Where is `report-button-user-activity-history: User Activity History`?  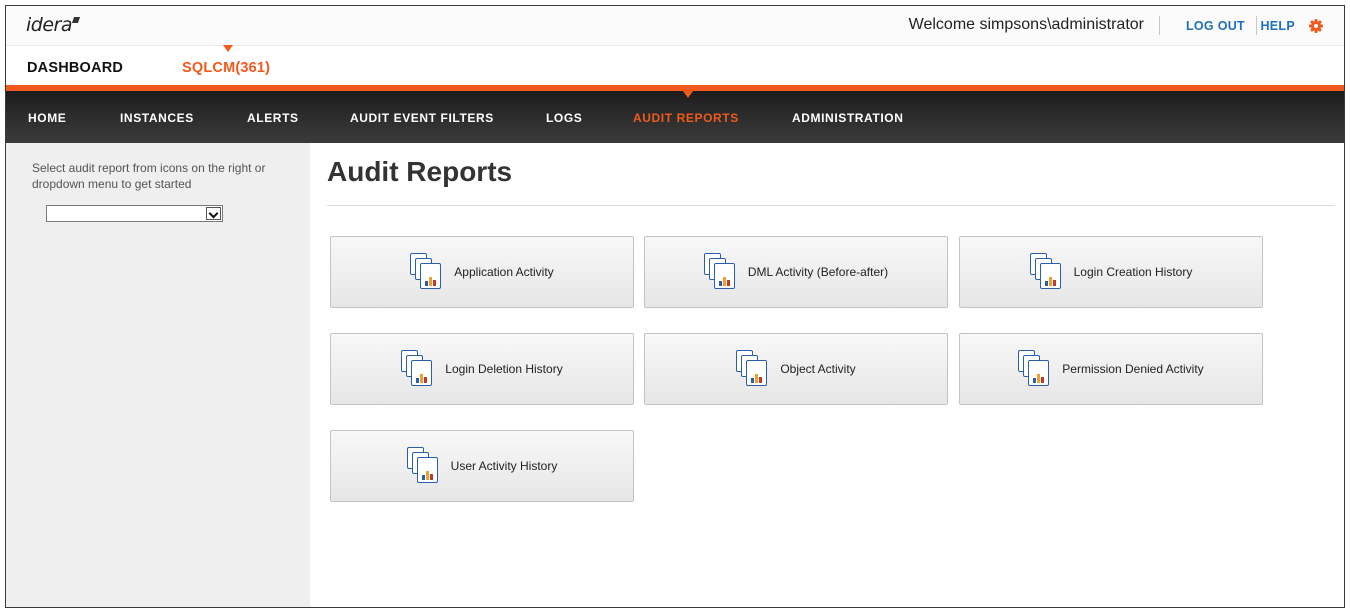 report-button-user-activity-history: User Activity History is located at coordinates (482, 466).